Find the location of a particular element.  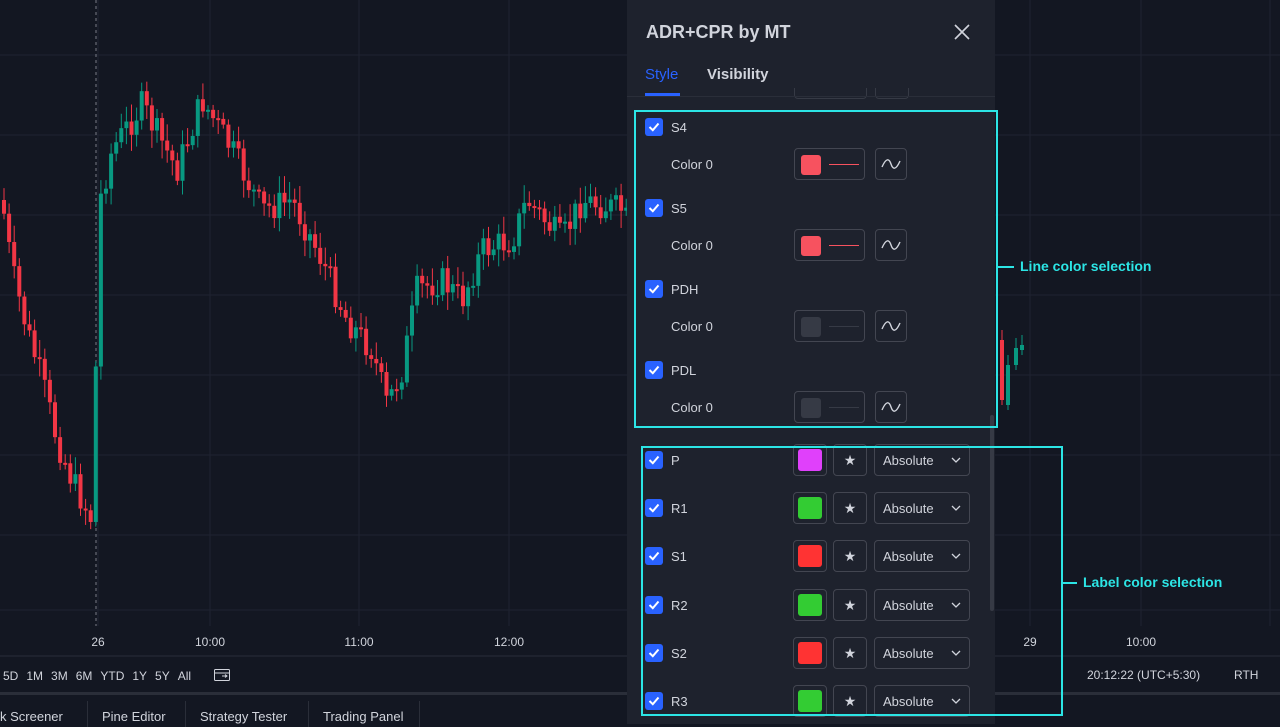

tab-trading-panel: Trading Panel is located at coordinates (363, 716).